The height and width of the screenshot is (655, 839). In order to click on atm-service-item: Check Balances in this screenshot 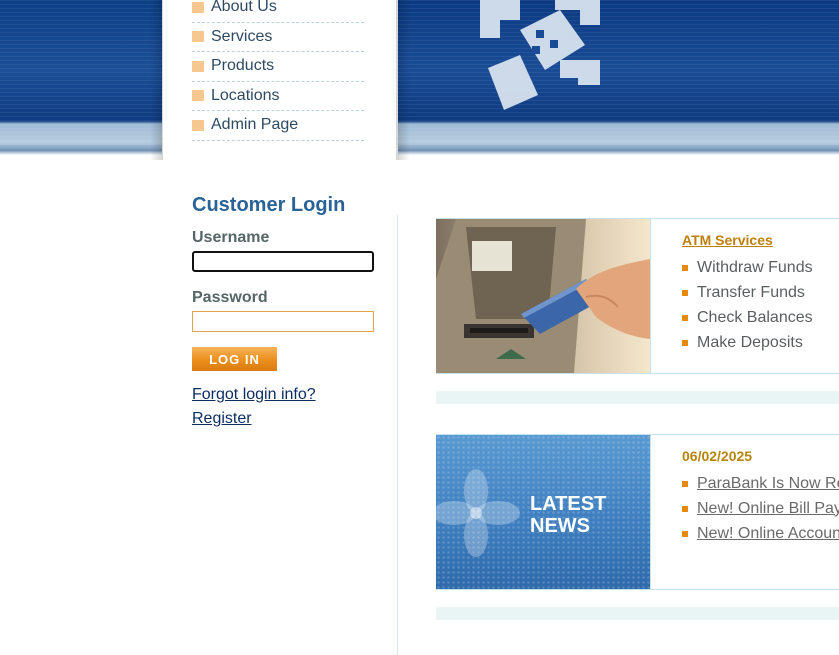, I will do `click(755, 317)`.